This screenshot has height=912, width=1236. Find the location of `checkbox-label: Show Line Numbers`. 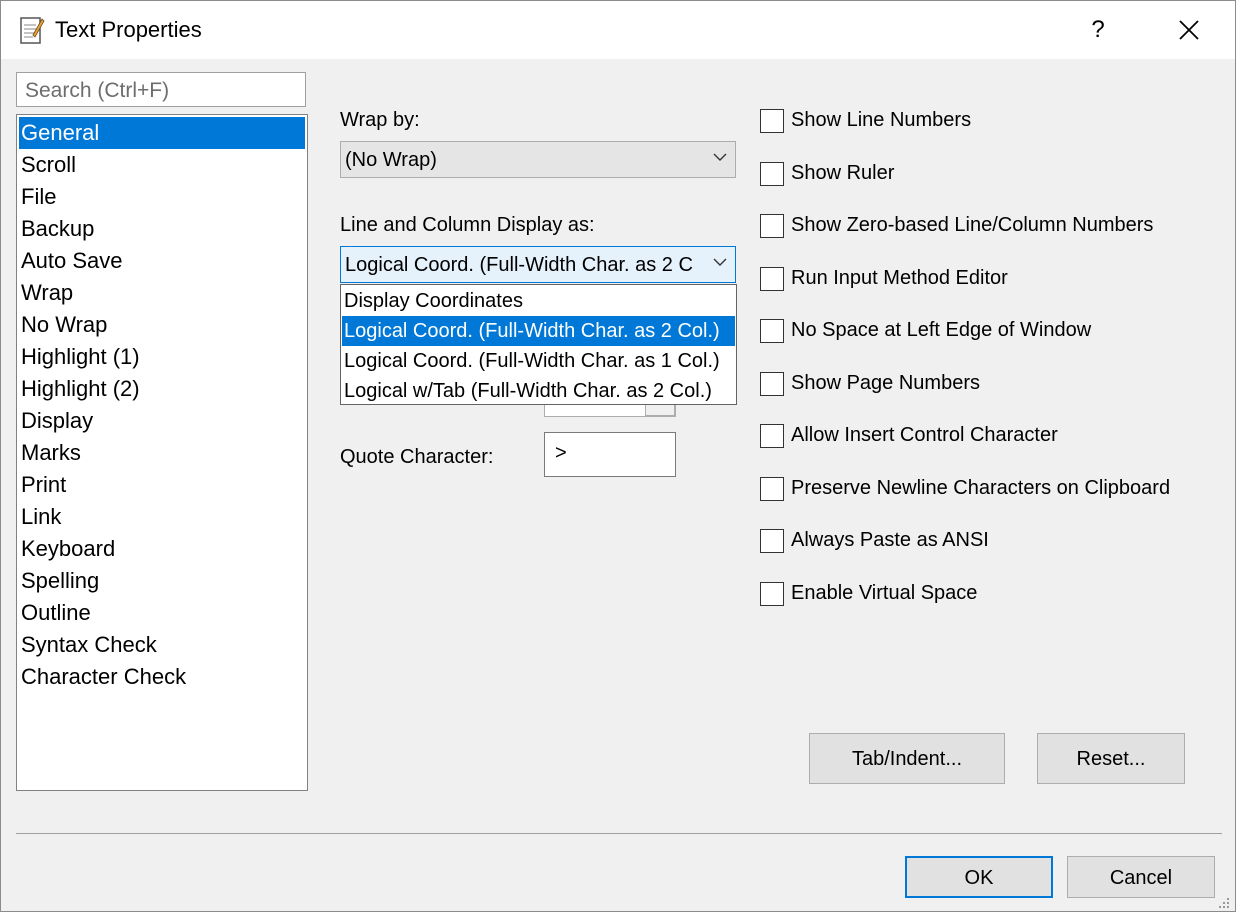

checkbox-label: Show Line Numbers is located at coordinates (881, 120).